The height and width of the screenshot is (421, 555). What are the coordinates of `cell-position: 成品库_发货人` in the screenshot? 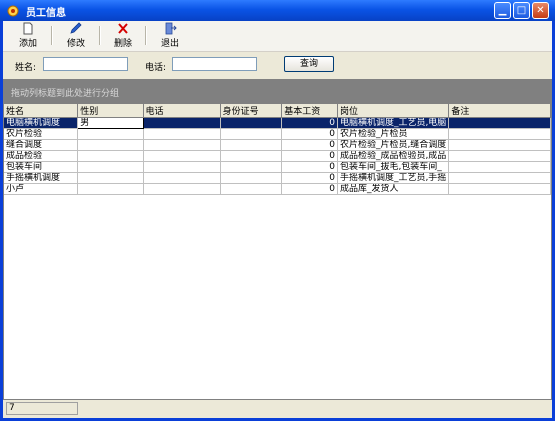 It's located at (393, 189).